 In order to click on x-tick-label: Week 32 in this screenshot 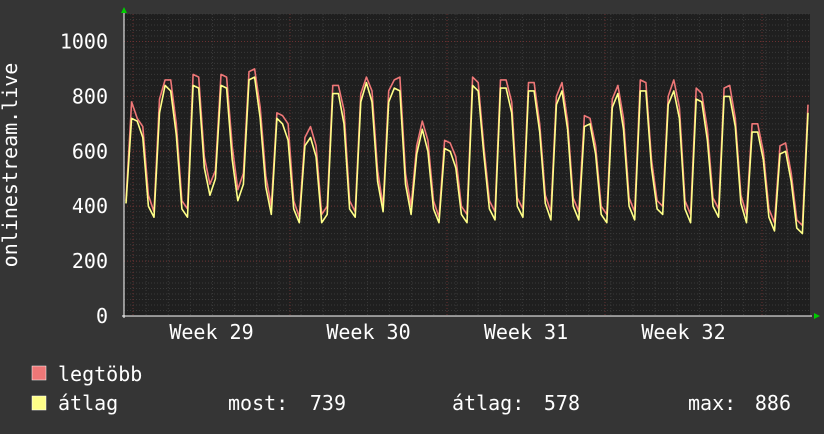, I will do `click(683, 332)`.